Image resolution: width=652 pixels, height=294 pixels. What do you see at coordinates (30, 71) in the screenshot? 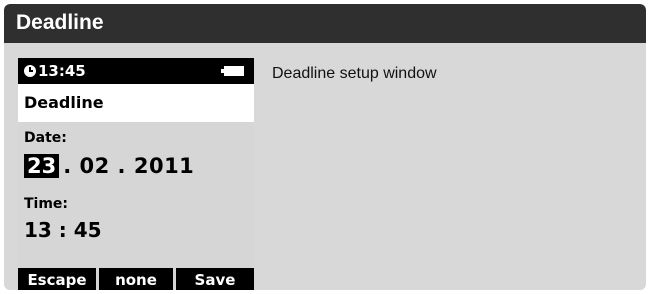
I see `clock-icon` at bounding box center [30, 71].